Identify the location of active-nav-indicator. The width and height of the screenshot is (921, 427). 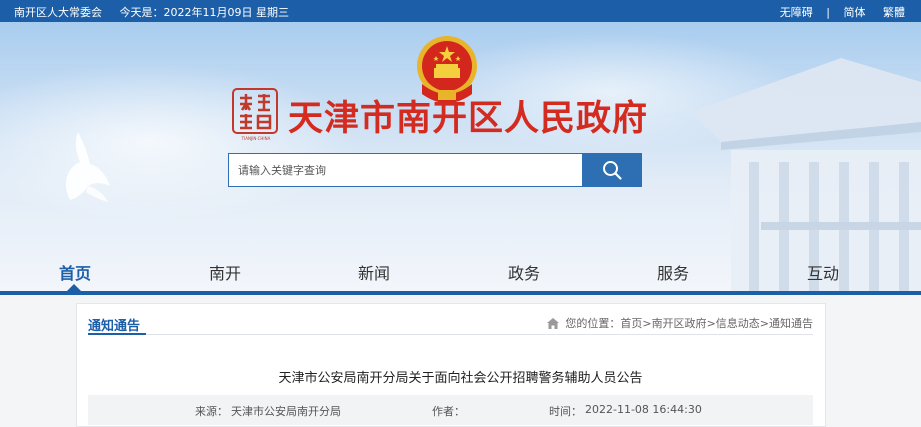
(74, 287).